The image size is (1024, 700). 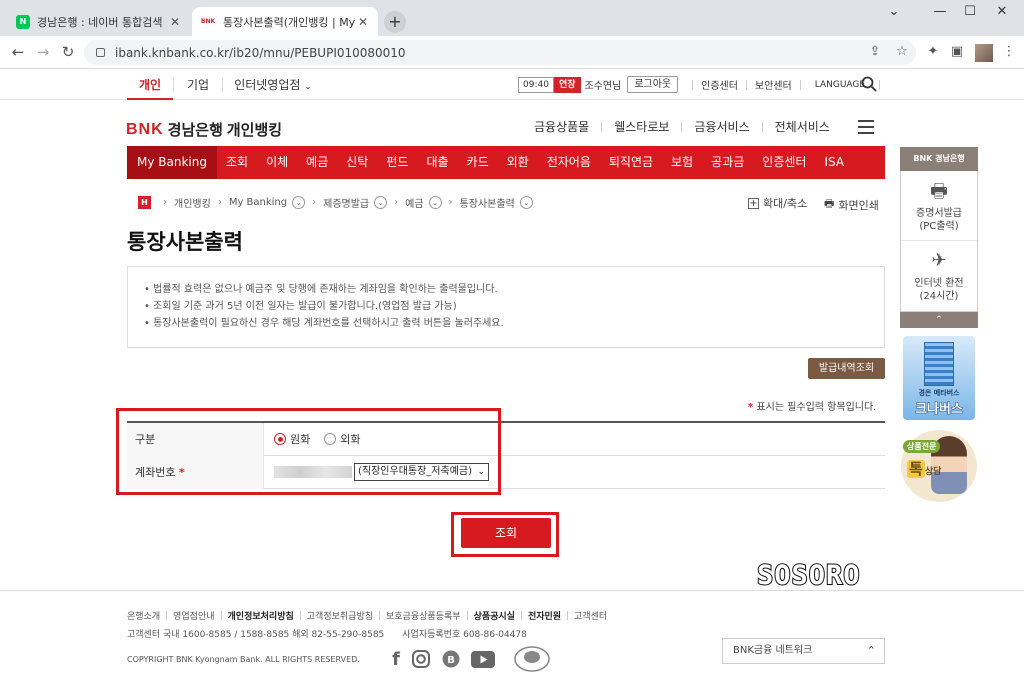 What do you see at coordinates (773, 84) in the screenshot?
I see `link-security-center: 보안센터` at bounding box center [773, 84].